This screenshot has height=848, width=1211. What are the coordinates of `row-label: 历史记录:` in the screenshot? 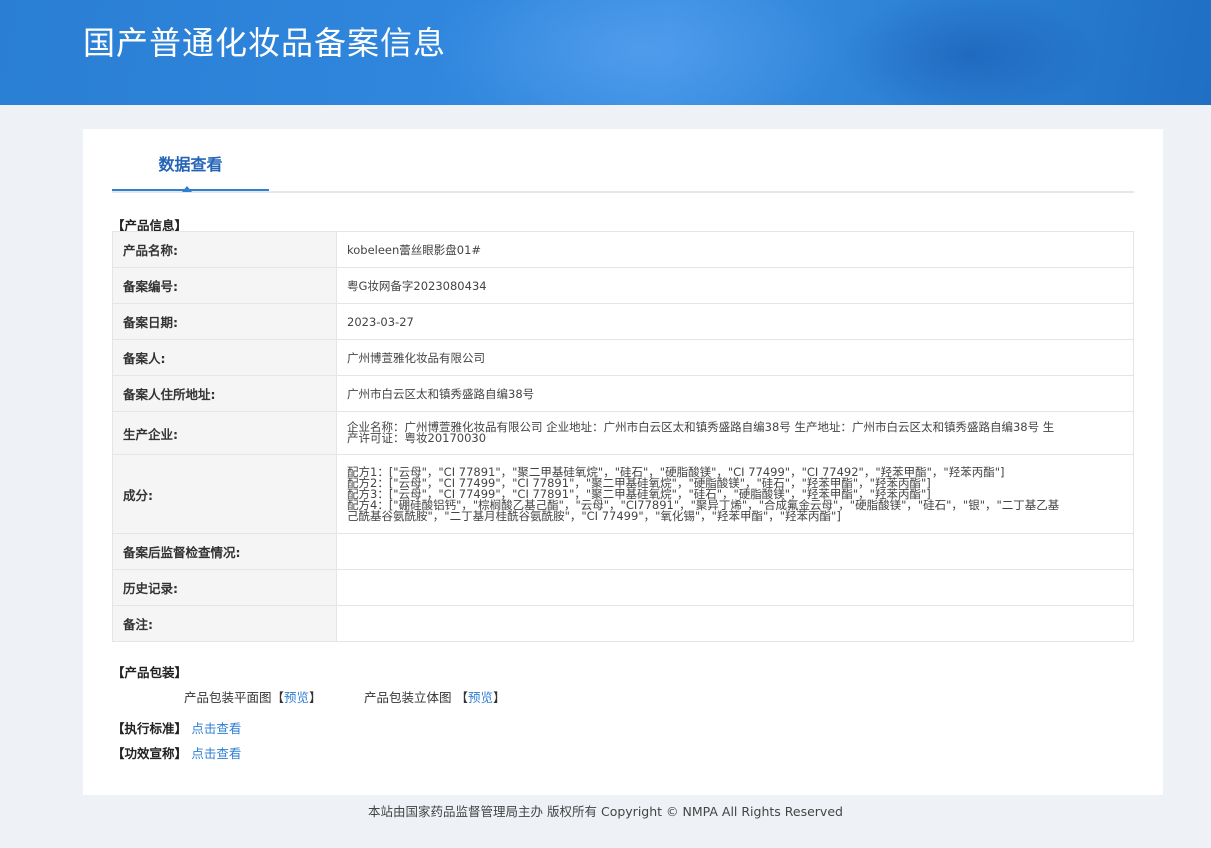 It's located at (224, 587).